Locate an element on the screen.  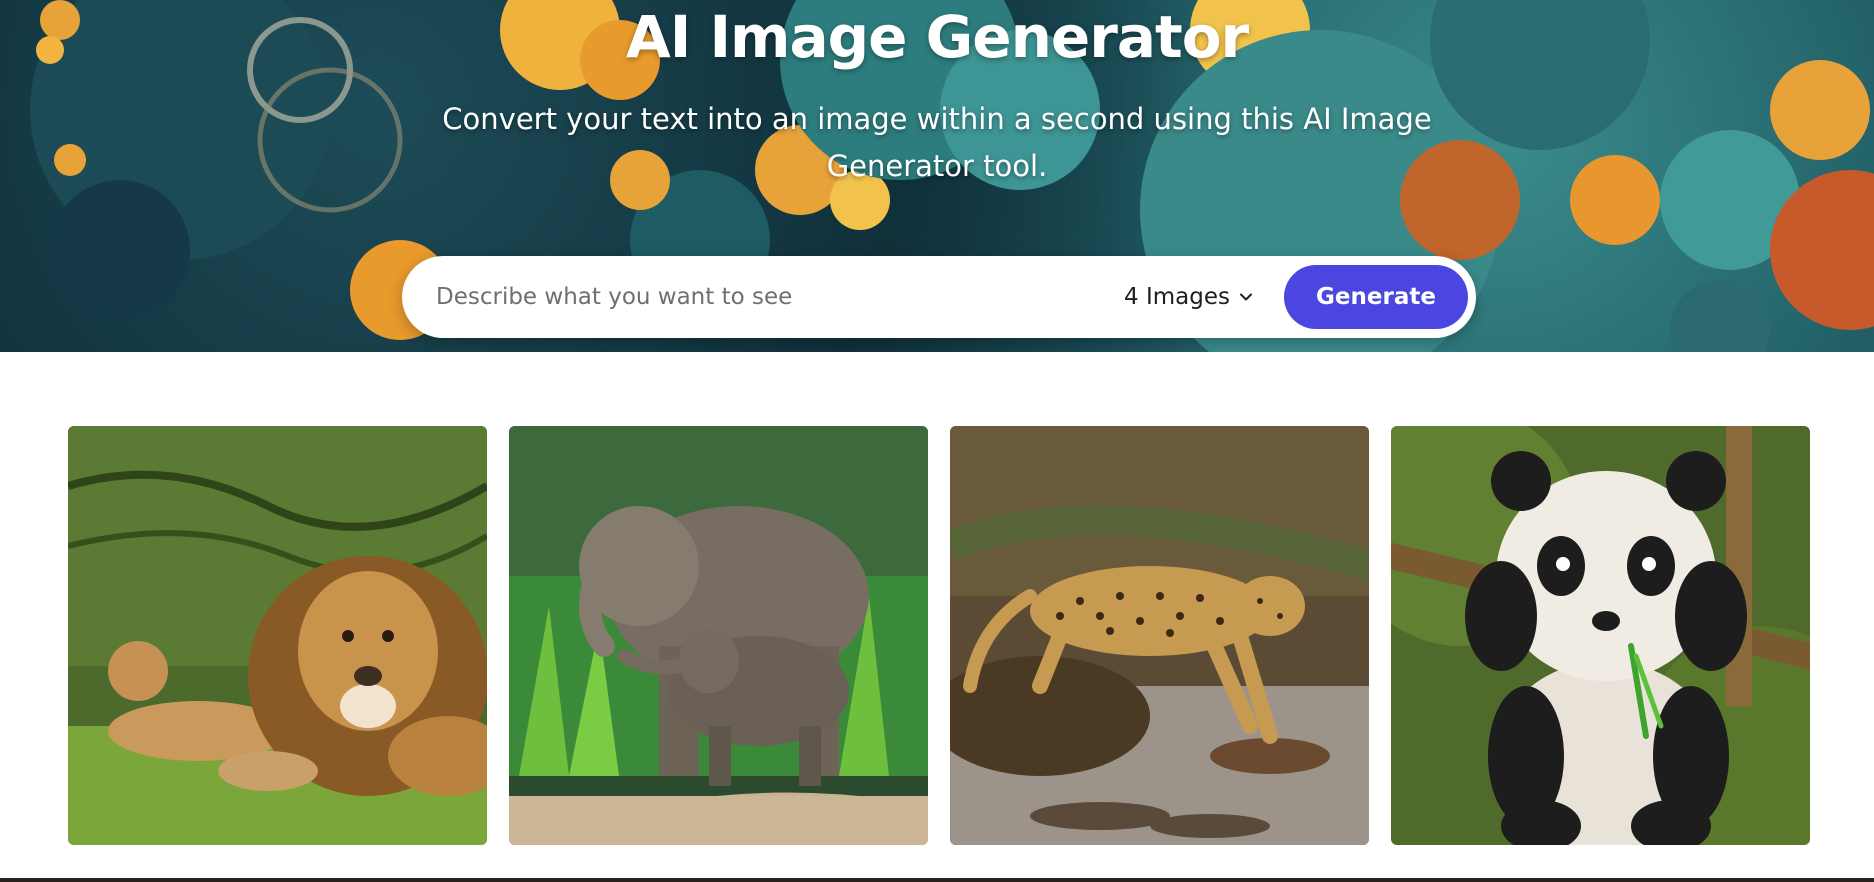
panda-cub-image is located at coordinates (1600, 635).